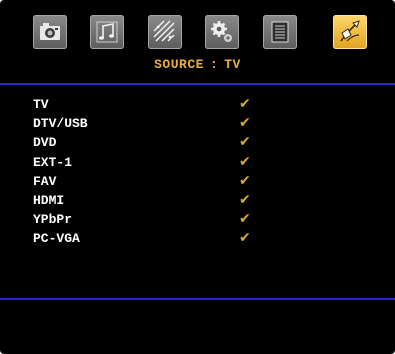 The image size is (395, 354). Describe the element at coordinates (198, 124) in the screenshot. I see `source-item-dtv-usb: DTV/USB ✔` at that location.